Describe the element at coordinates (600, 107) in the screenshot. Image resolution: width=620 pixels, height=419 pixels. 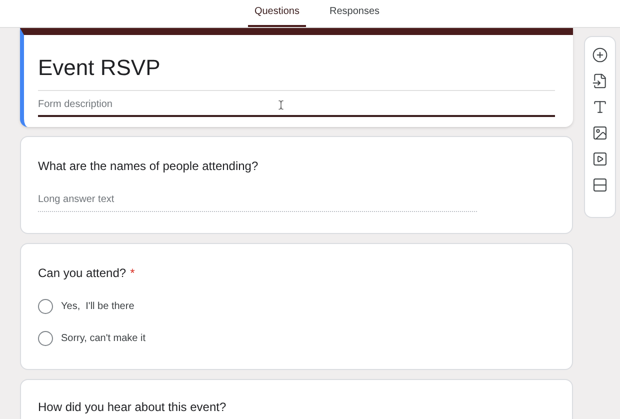
I see `text-icon` at that location.